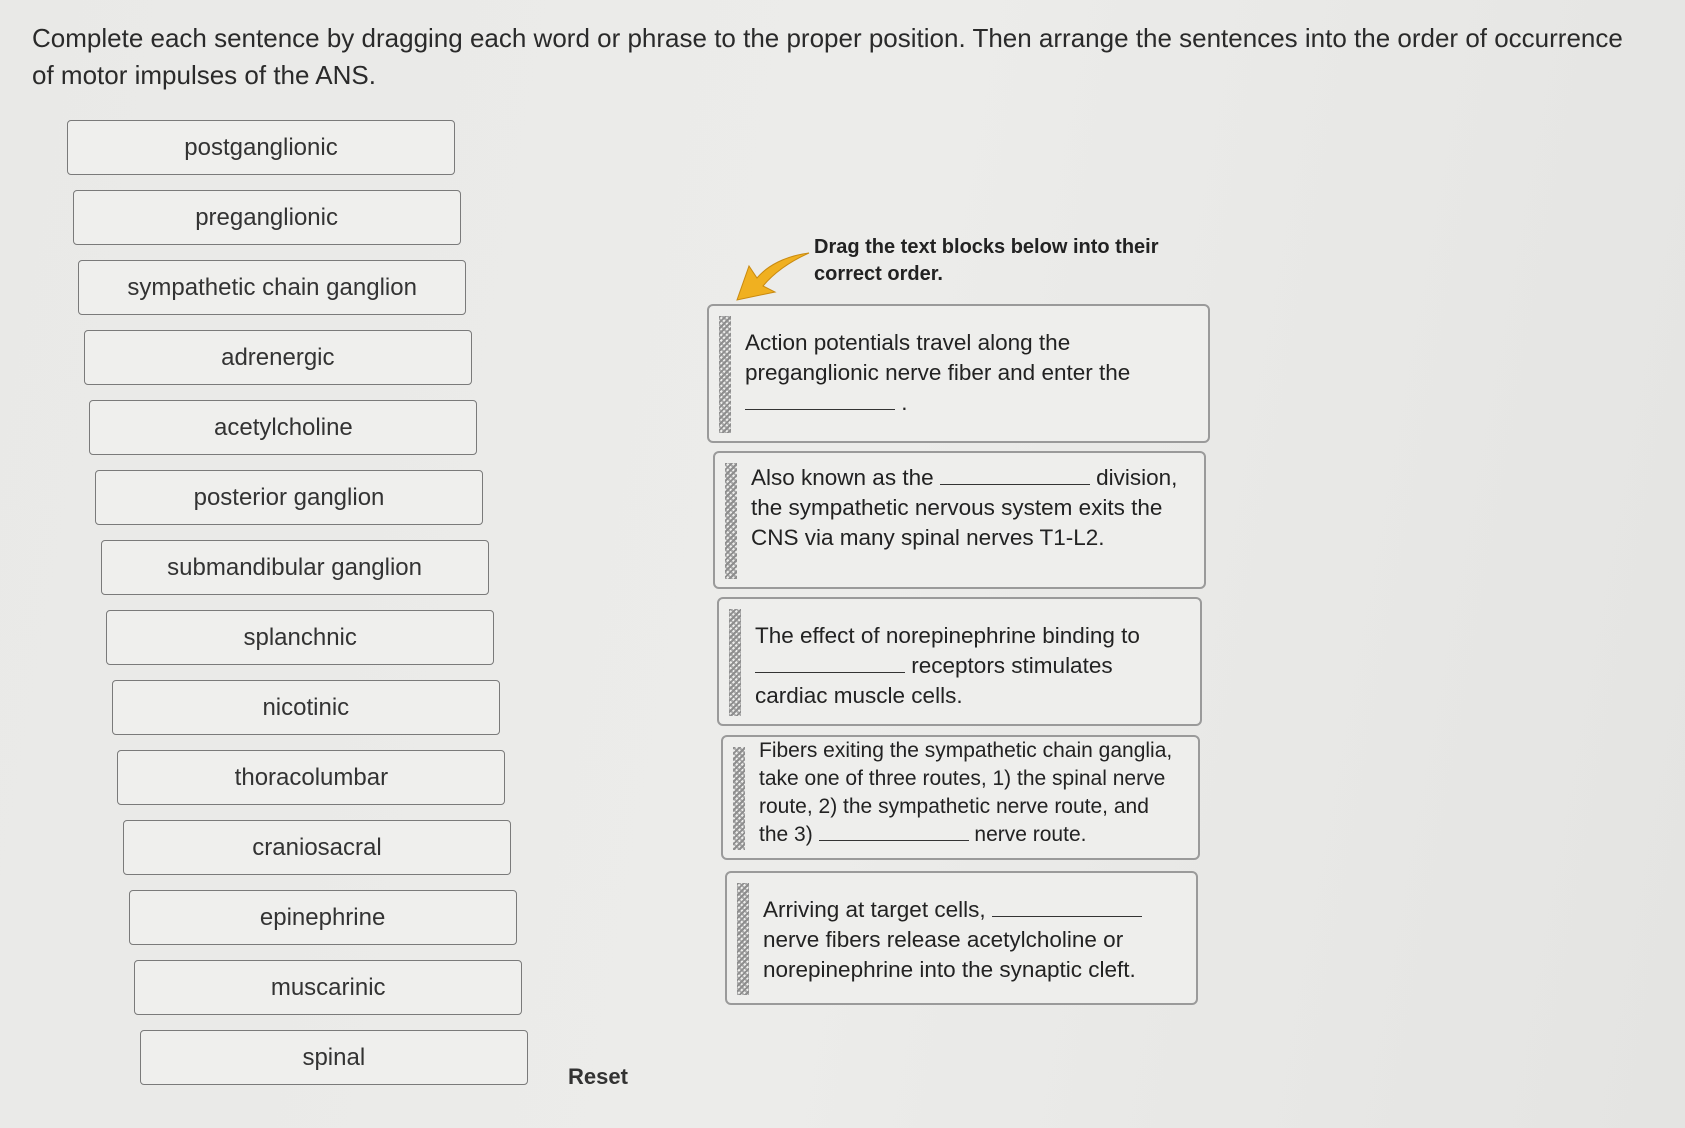  Describe the element at coordinates (322, 917) in the screenshot. I see `word-tile: epinephrine` at that location.